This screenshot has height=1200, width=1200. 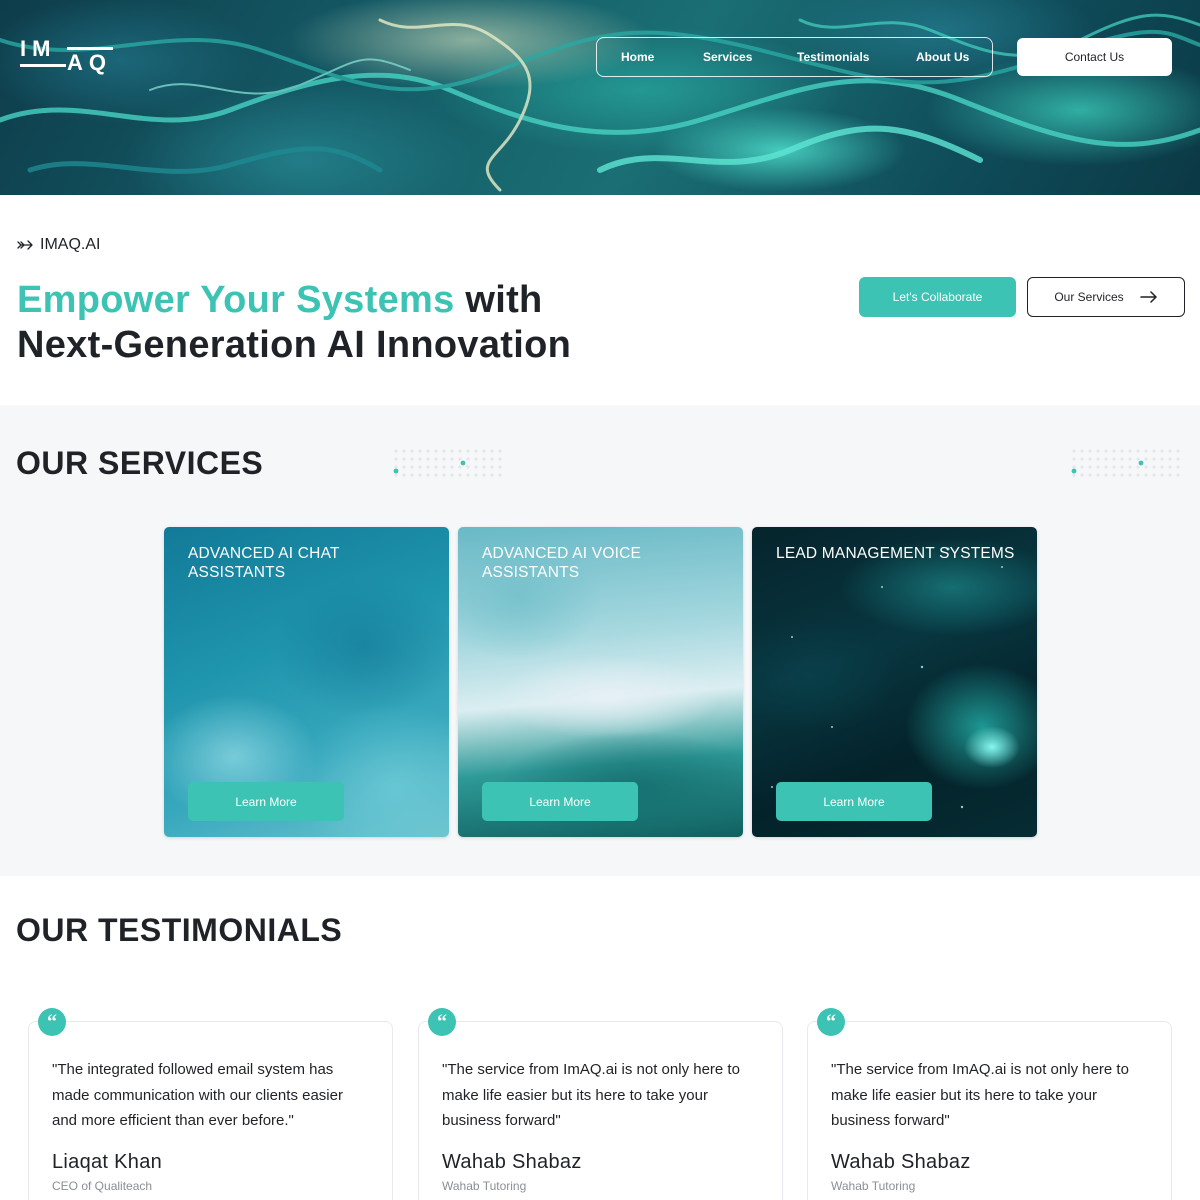 I want to click on logo-text-bottom: AQ, so click(x=89, y=62).